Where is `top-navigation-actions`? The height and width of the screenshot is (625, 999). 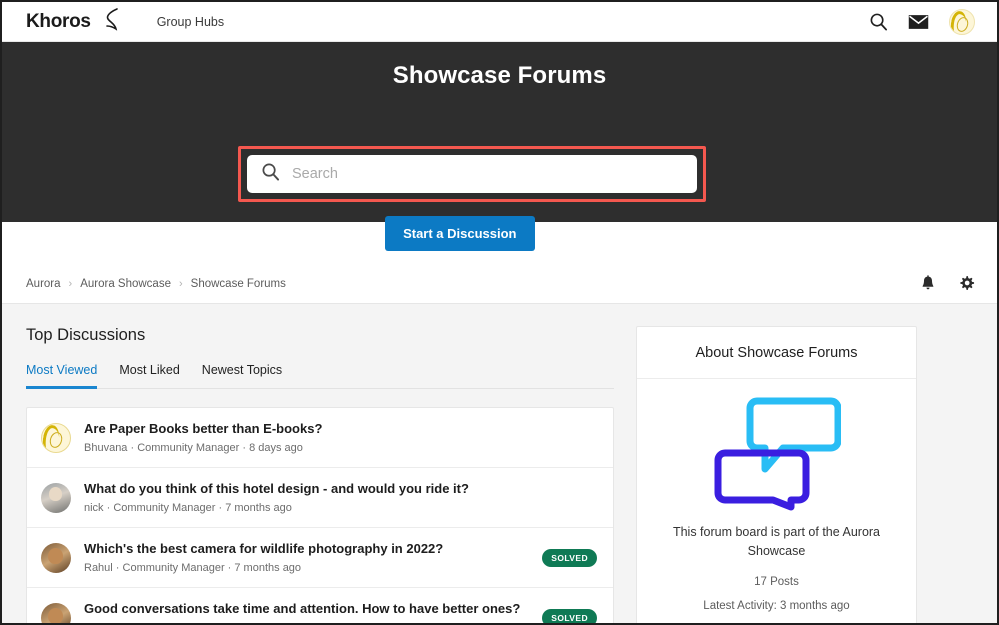 top-navigation-actions is located at coordinates (922, 21).